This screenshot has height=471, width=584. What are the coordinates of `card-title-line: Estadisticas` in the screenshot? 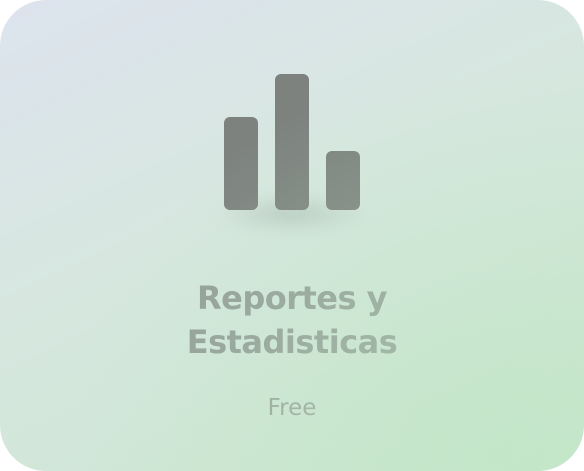 It's located at (292, 342).